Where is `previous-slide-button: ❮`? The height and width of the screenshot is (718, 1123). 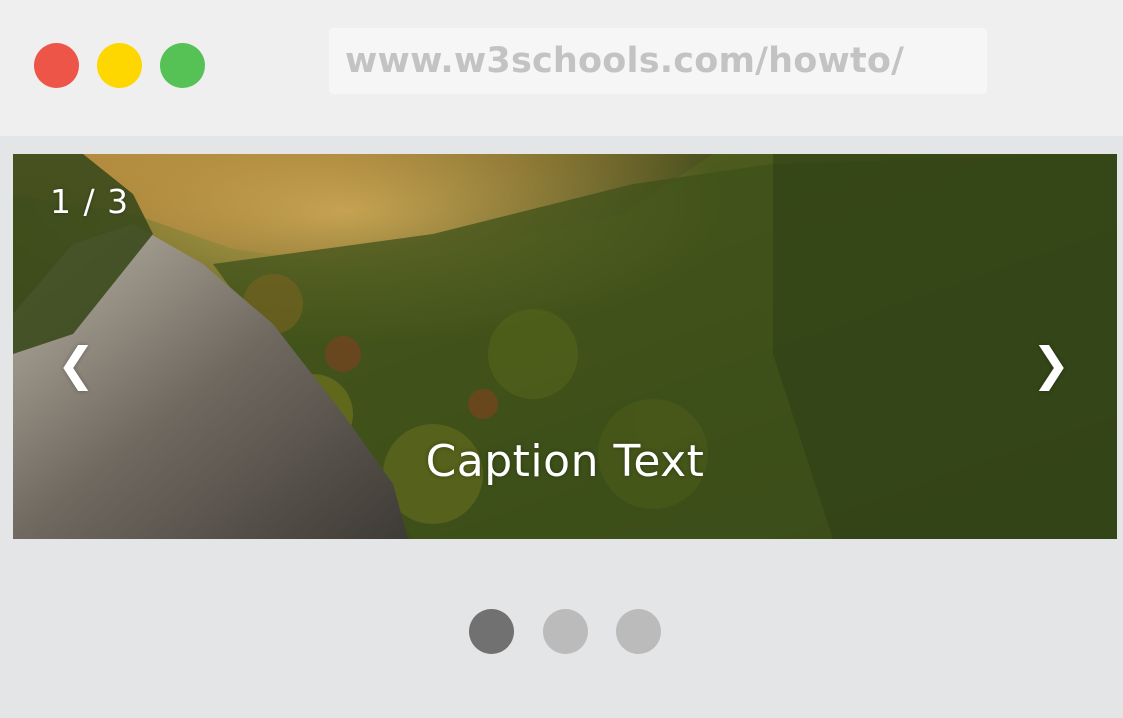
previous-slide-button: ❮ is located at coordinates (76, 364).